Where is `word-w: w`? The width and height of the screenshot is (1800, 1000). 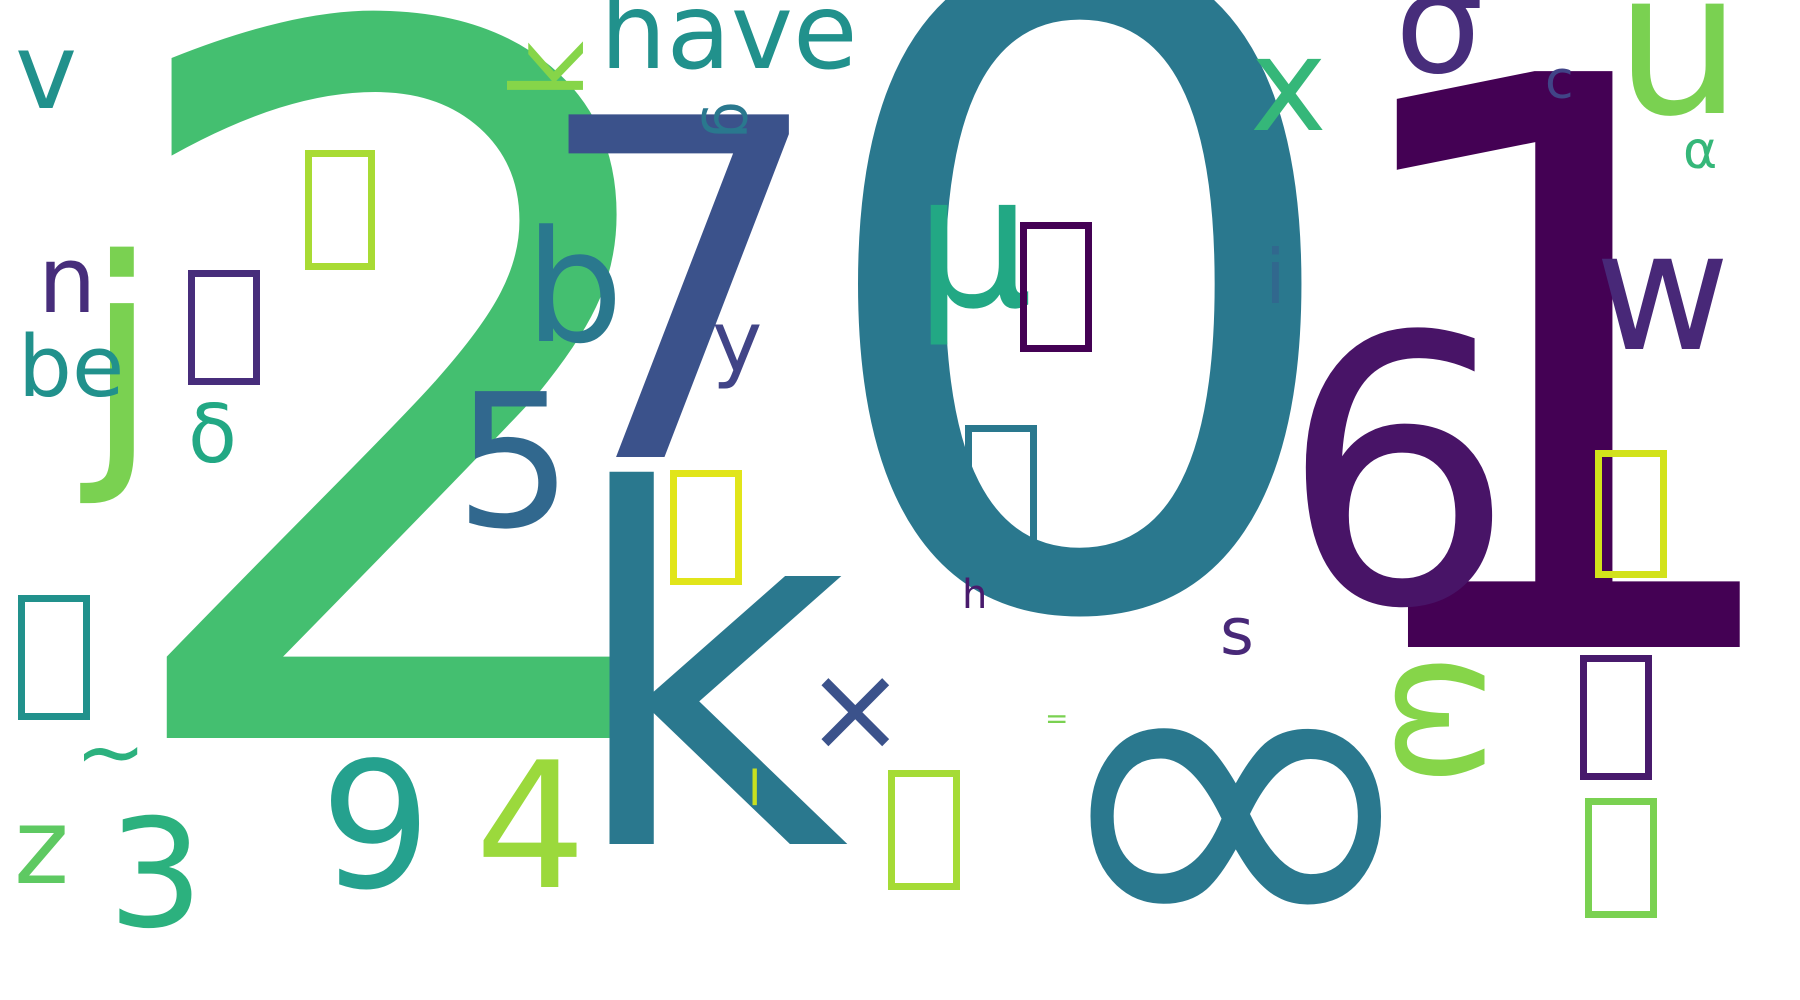 word-w: w is located at coordinates (1662, 292).